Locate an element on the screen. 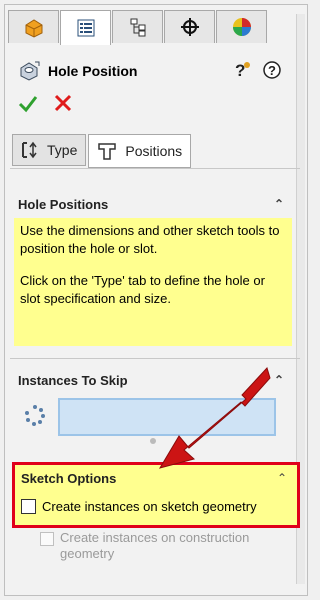 The height and width of the screenshot is (600, 320). tab-dimxpert is located at coordinates (189, 26).